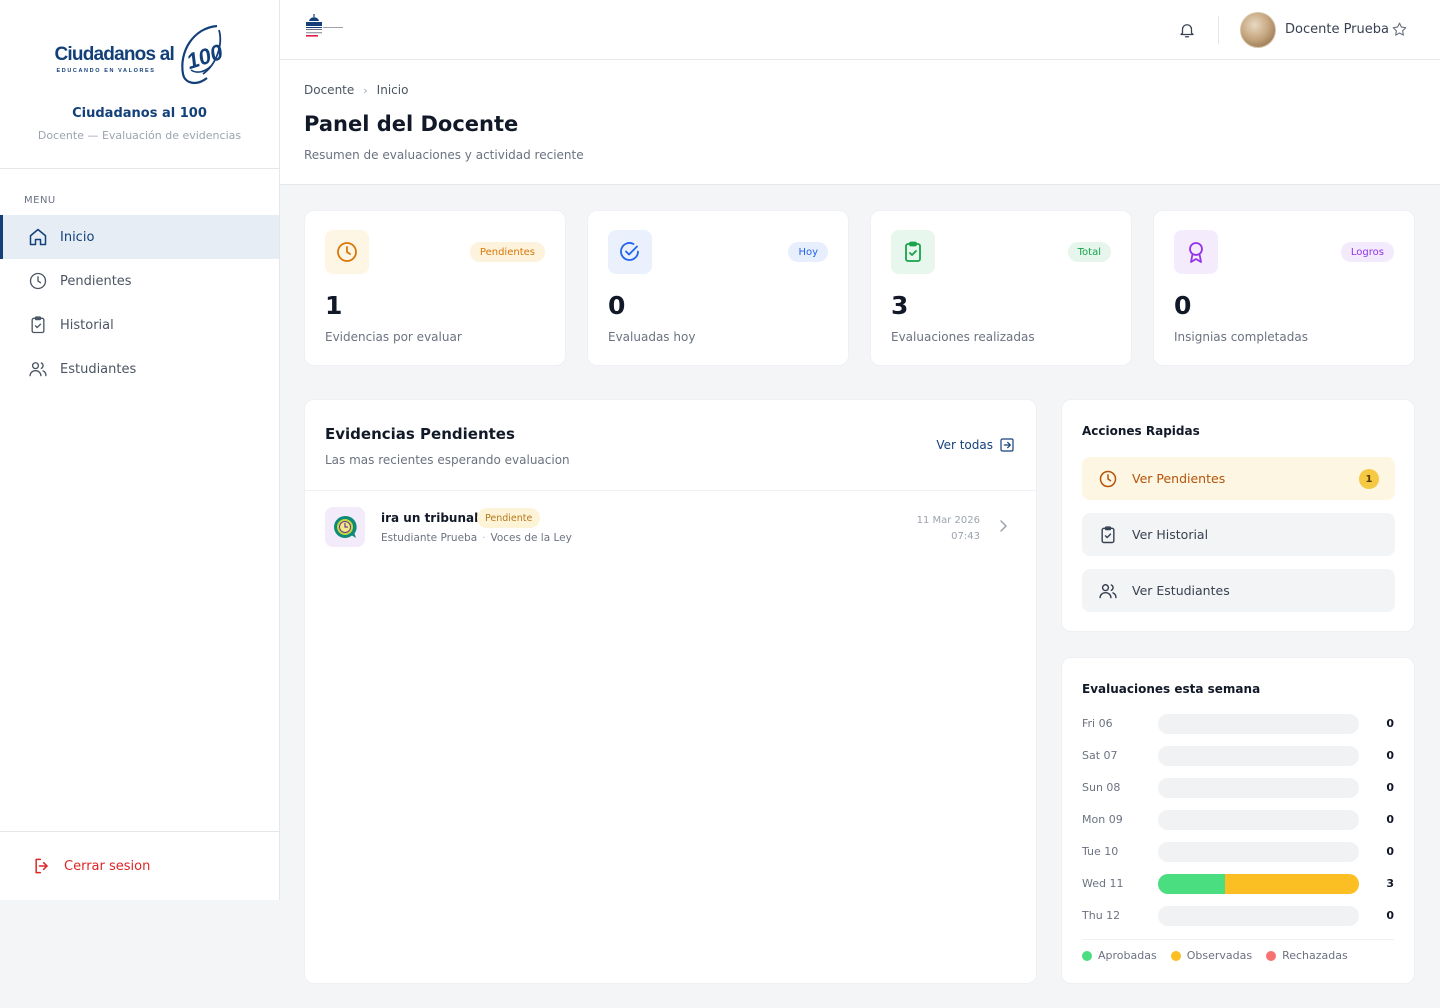 This screenshot has width=1440, height=1008. What do you see at coordinates (1102, 819) in the screenshot?
I see `weekly-day-label: Mon 09` at bounding box center [1102, 819].